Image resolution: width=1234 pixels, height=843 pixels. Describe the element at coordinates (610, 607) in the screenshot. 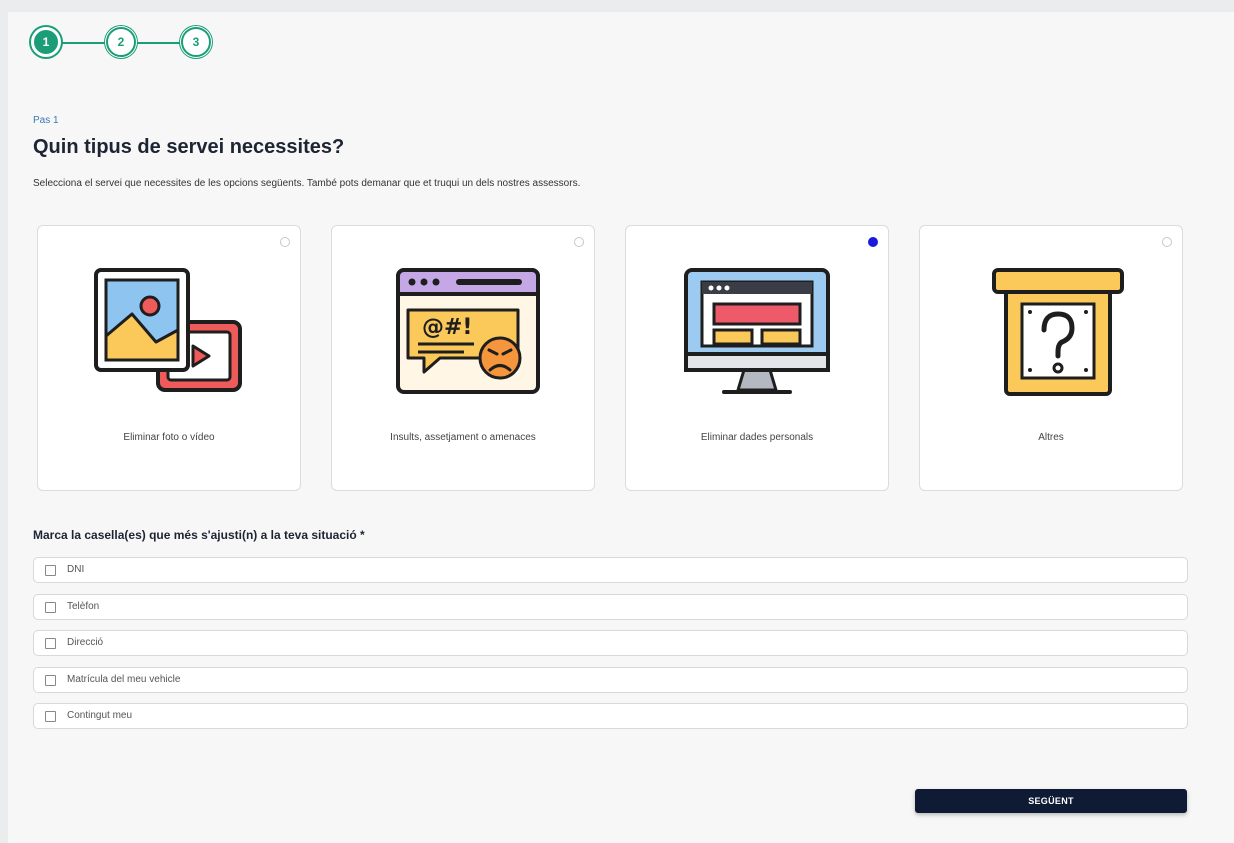

I see `option-phone: Telèfon` at that location.